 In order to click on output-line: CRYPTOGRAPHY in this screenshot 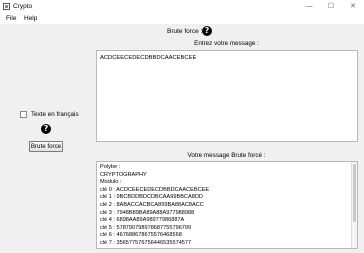, I will do `click(123, 174)`.